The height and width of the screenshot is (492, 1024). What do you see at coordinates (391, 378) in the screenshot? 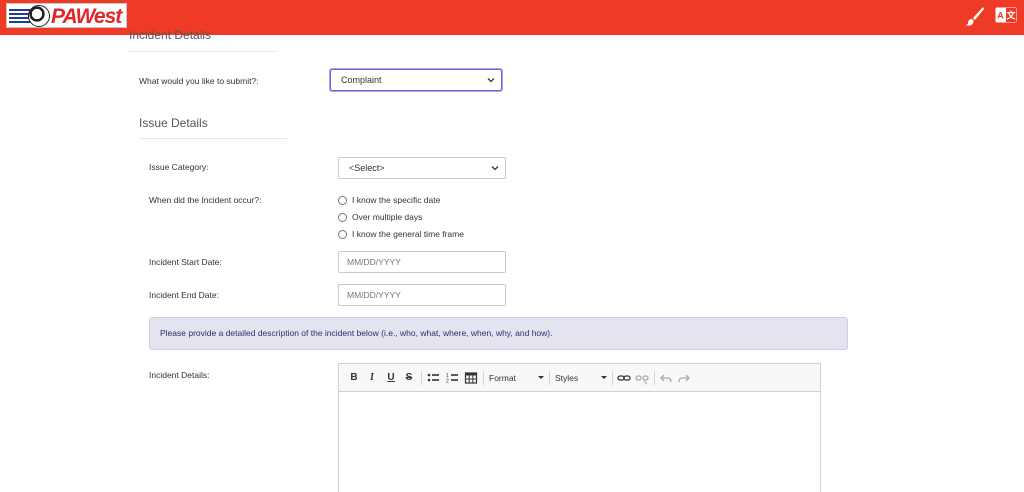
I see `underline-icon: U` at bounding box center [391, 378].